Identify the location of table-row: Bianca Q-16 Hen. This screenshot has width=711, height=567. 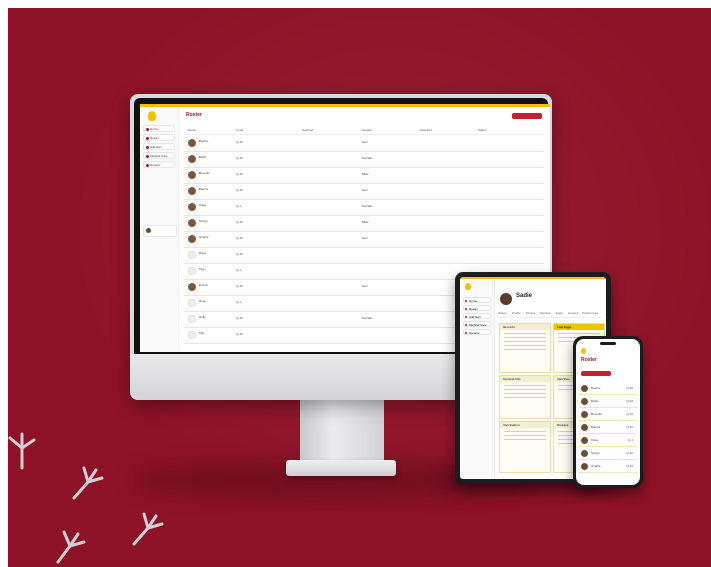
(364, 191).